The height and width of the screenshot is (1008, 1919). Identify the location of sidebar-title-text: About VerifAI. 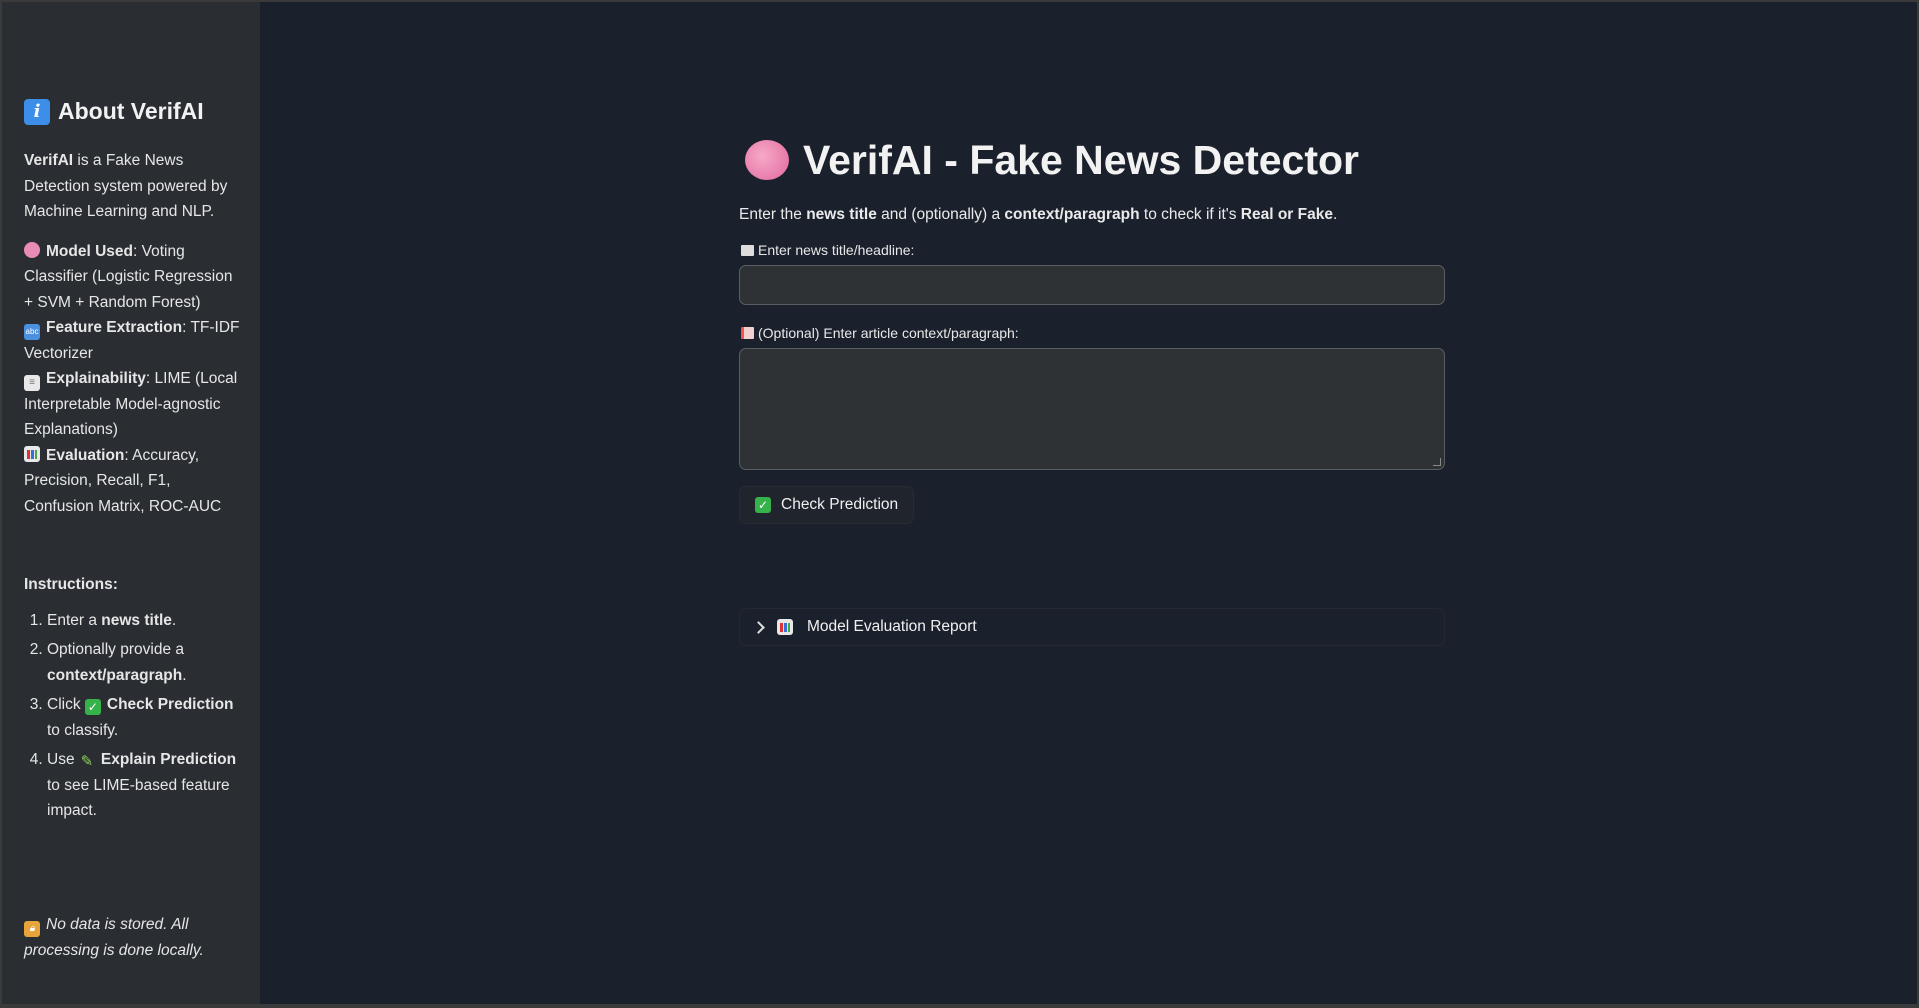
(131, 111).